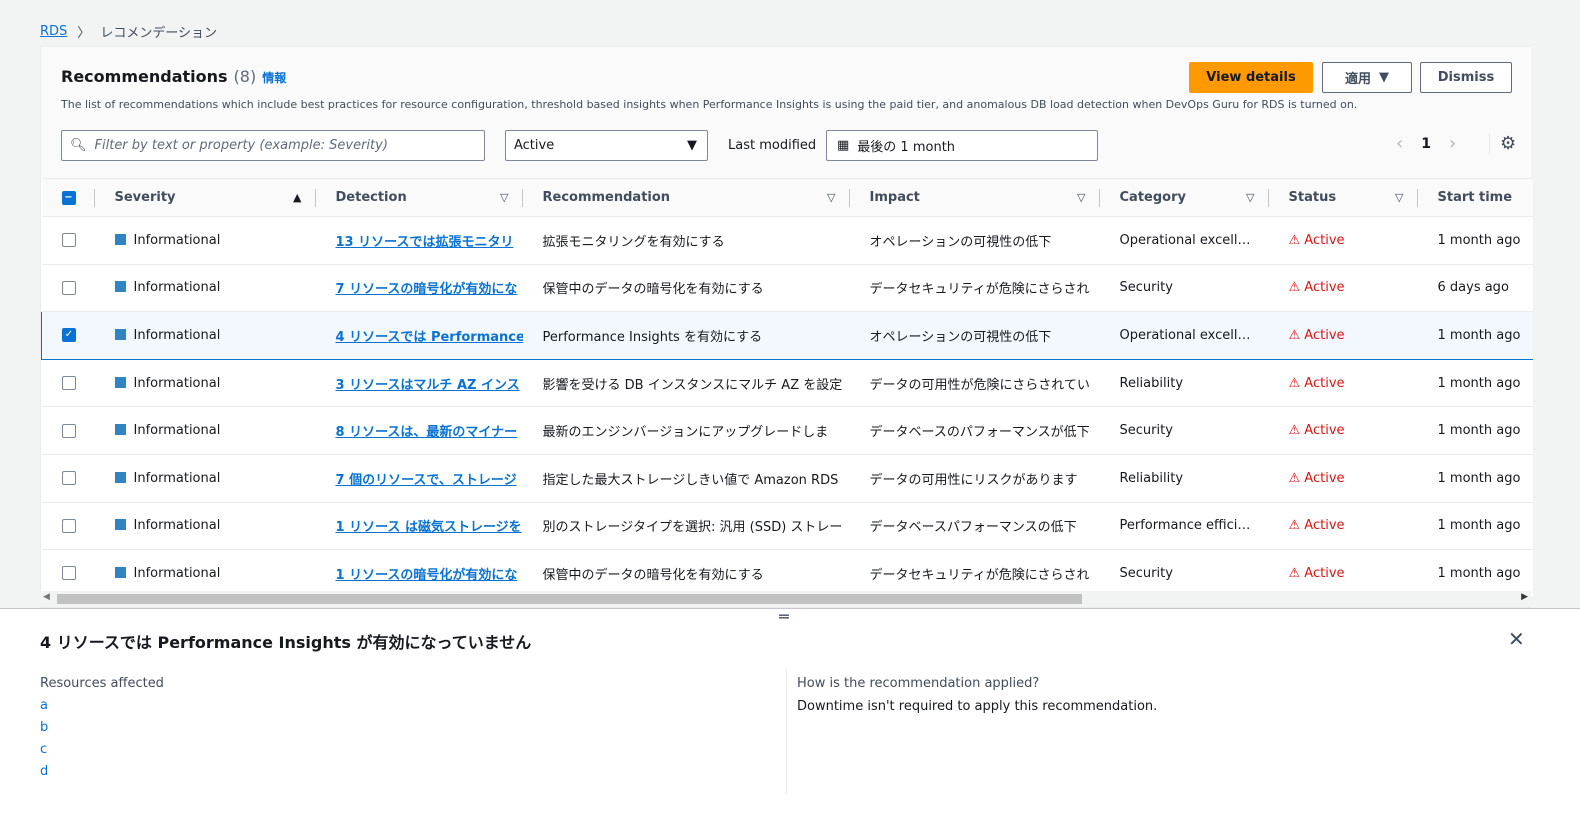  I want to click on select-all-checkbox: −, so click(68, 197).